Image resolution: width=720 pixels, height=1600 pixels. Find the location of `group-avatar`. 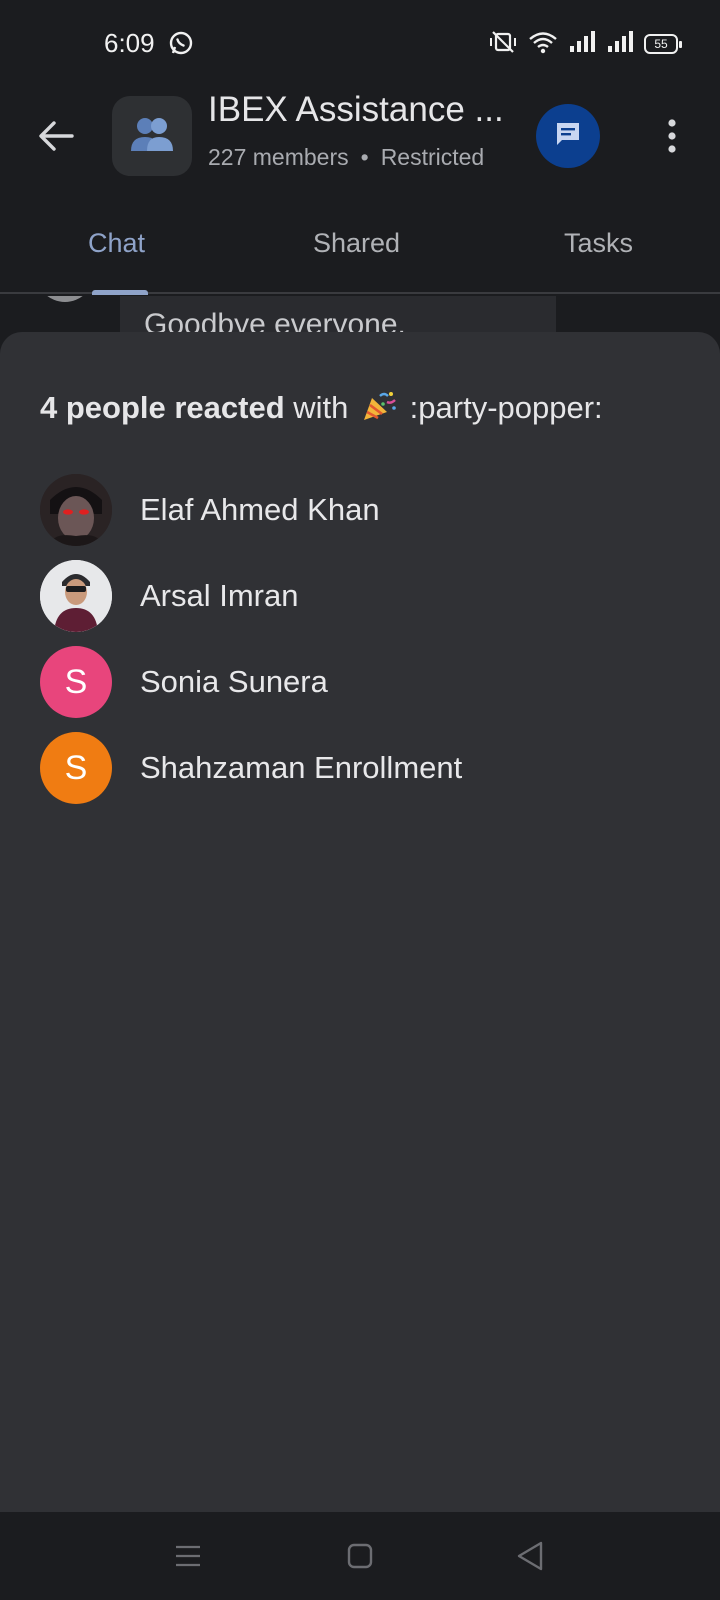

group-avatar is located at coordinates (152, 136).